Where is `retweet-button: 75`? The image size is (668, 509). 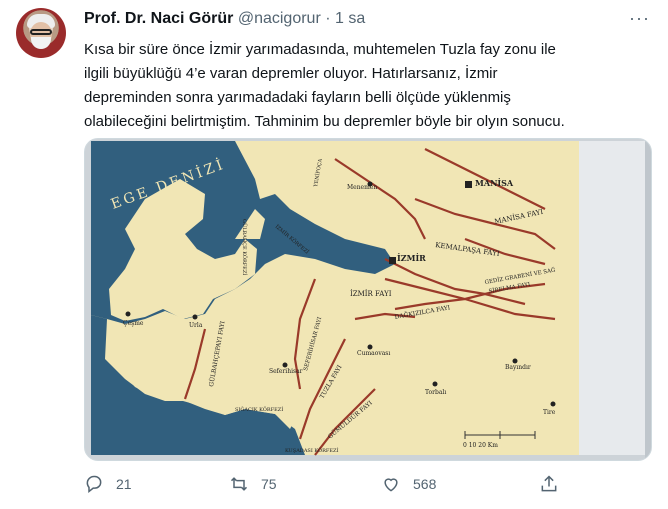 retweet-button: 75 is located at coordinates (253, 484).